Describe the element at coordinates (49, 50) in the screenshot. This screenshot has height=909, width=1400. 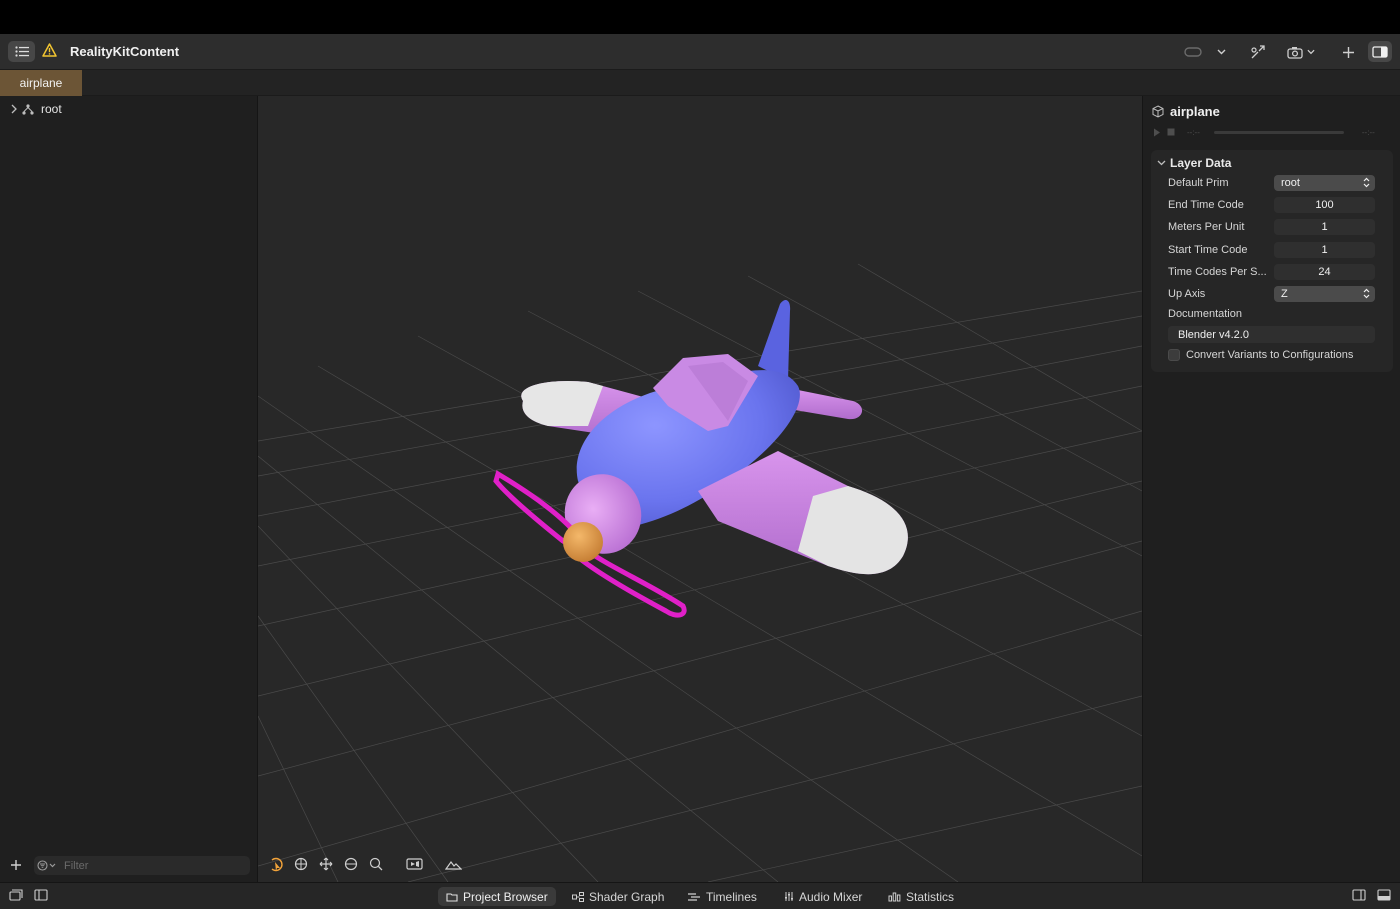
I see `warning-icon` at that location.